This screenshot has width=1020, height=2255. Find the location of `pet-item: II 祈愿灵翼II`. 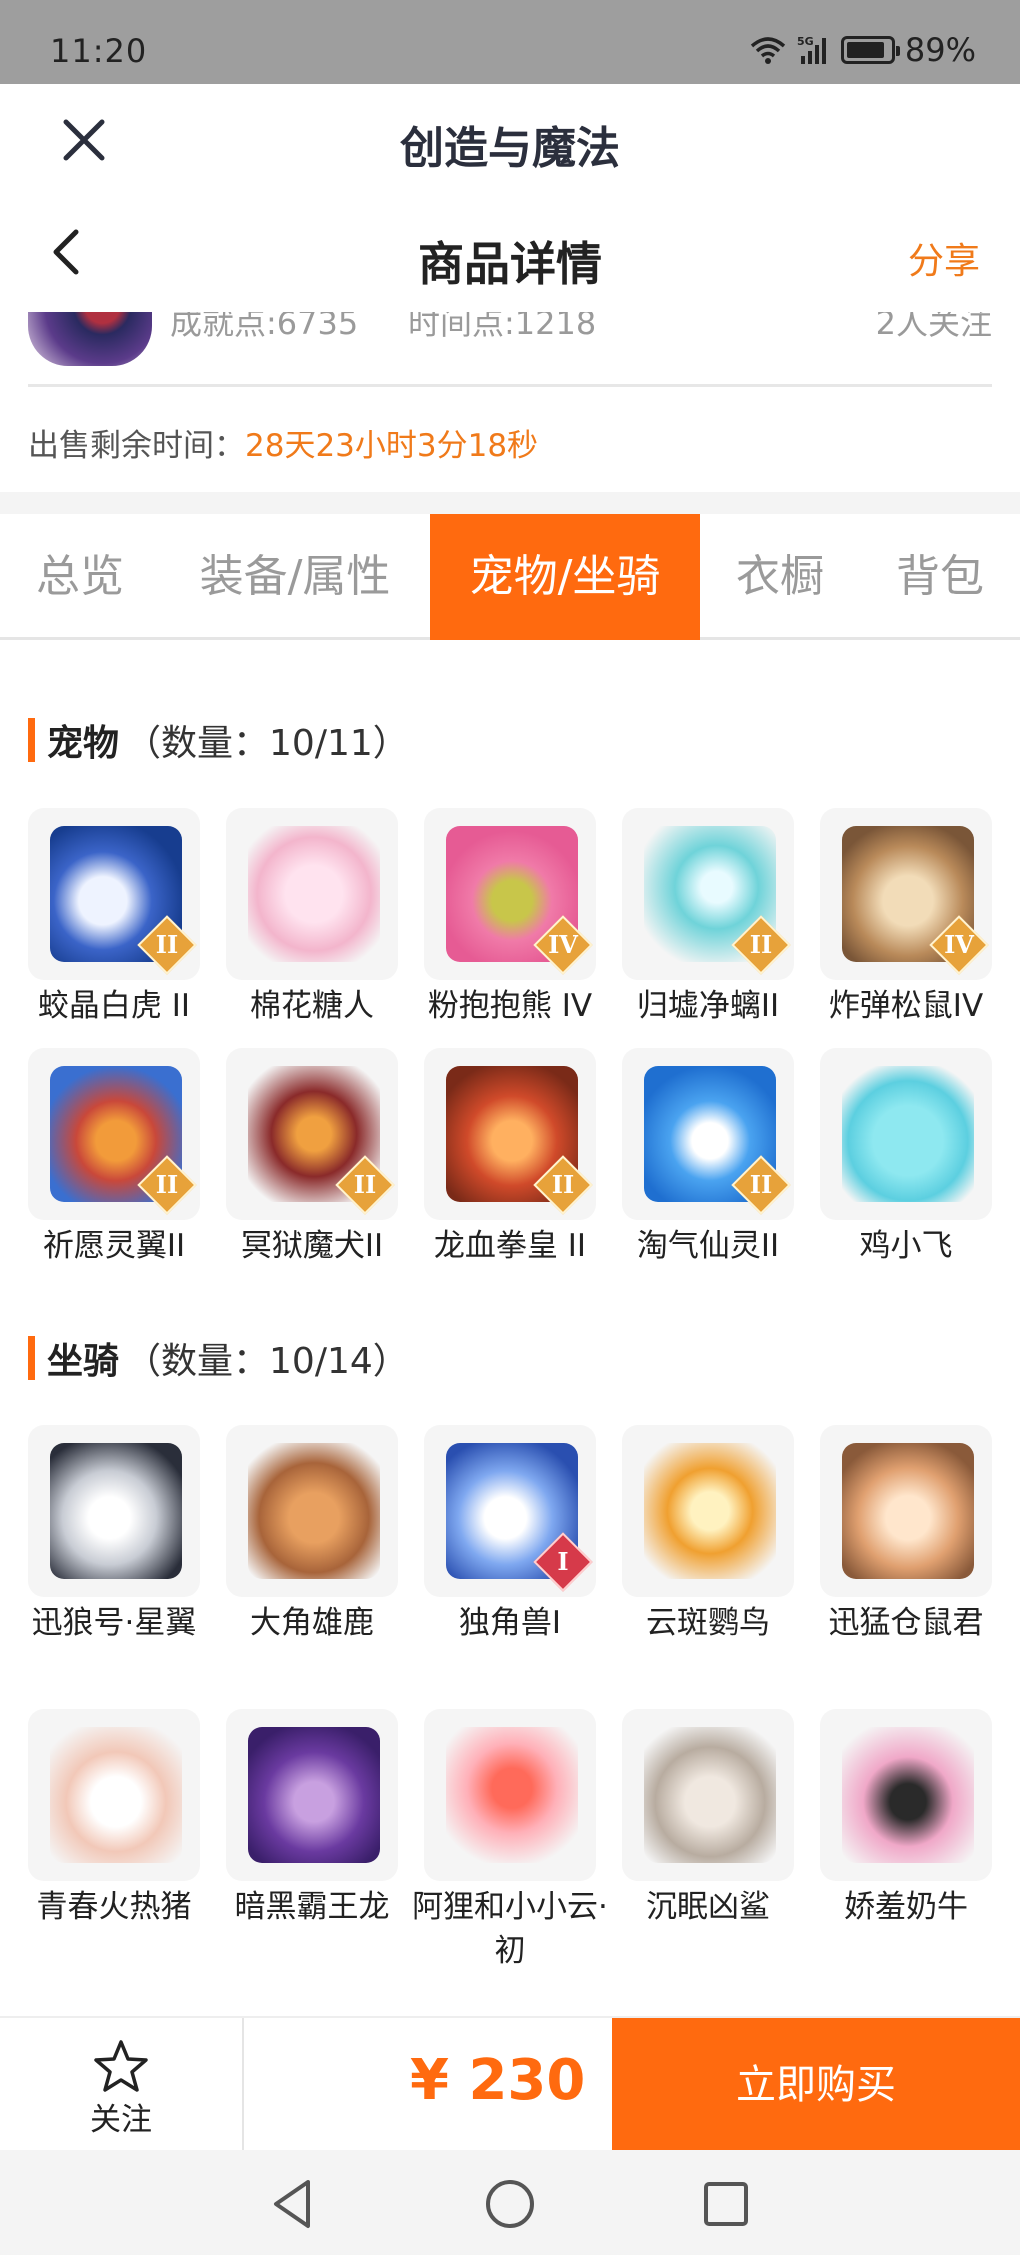

pet-item: II 祈愿灵翼II is located at coordinates (114, 1158).